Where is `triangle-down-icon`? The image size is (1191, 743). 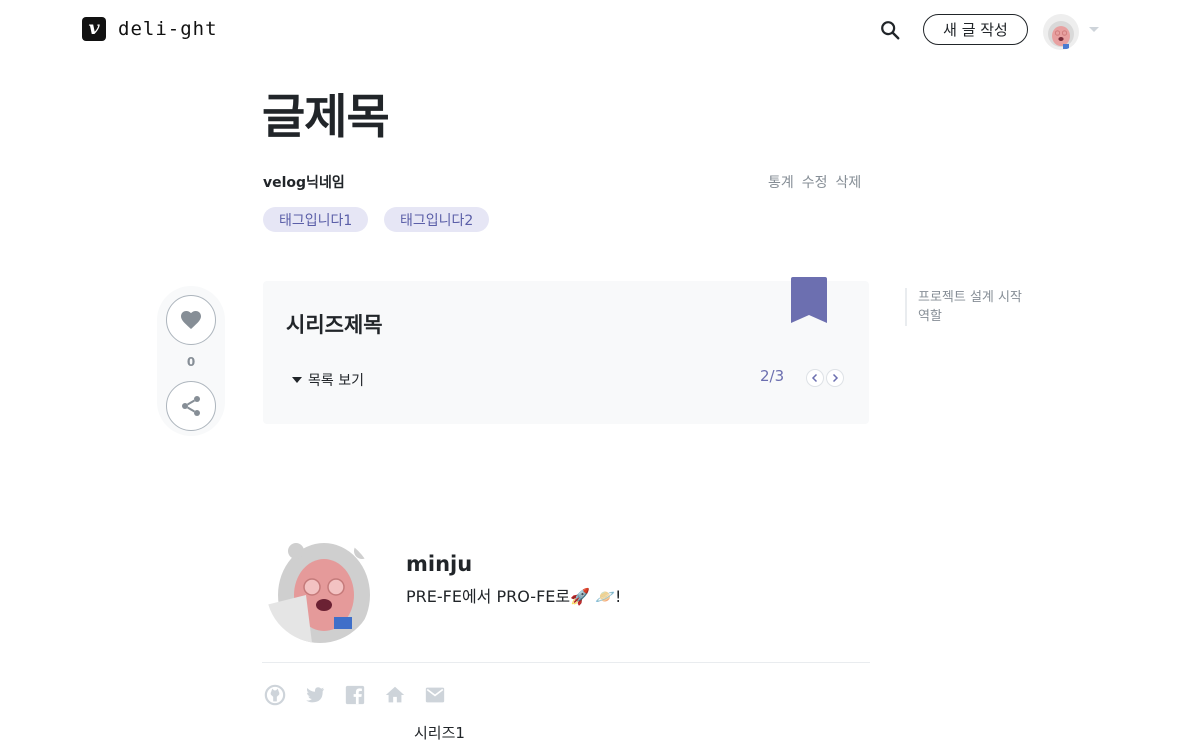 triangle-down-icon is located at coordinates (297, 380).